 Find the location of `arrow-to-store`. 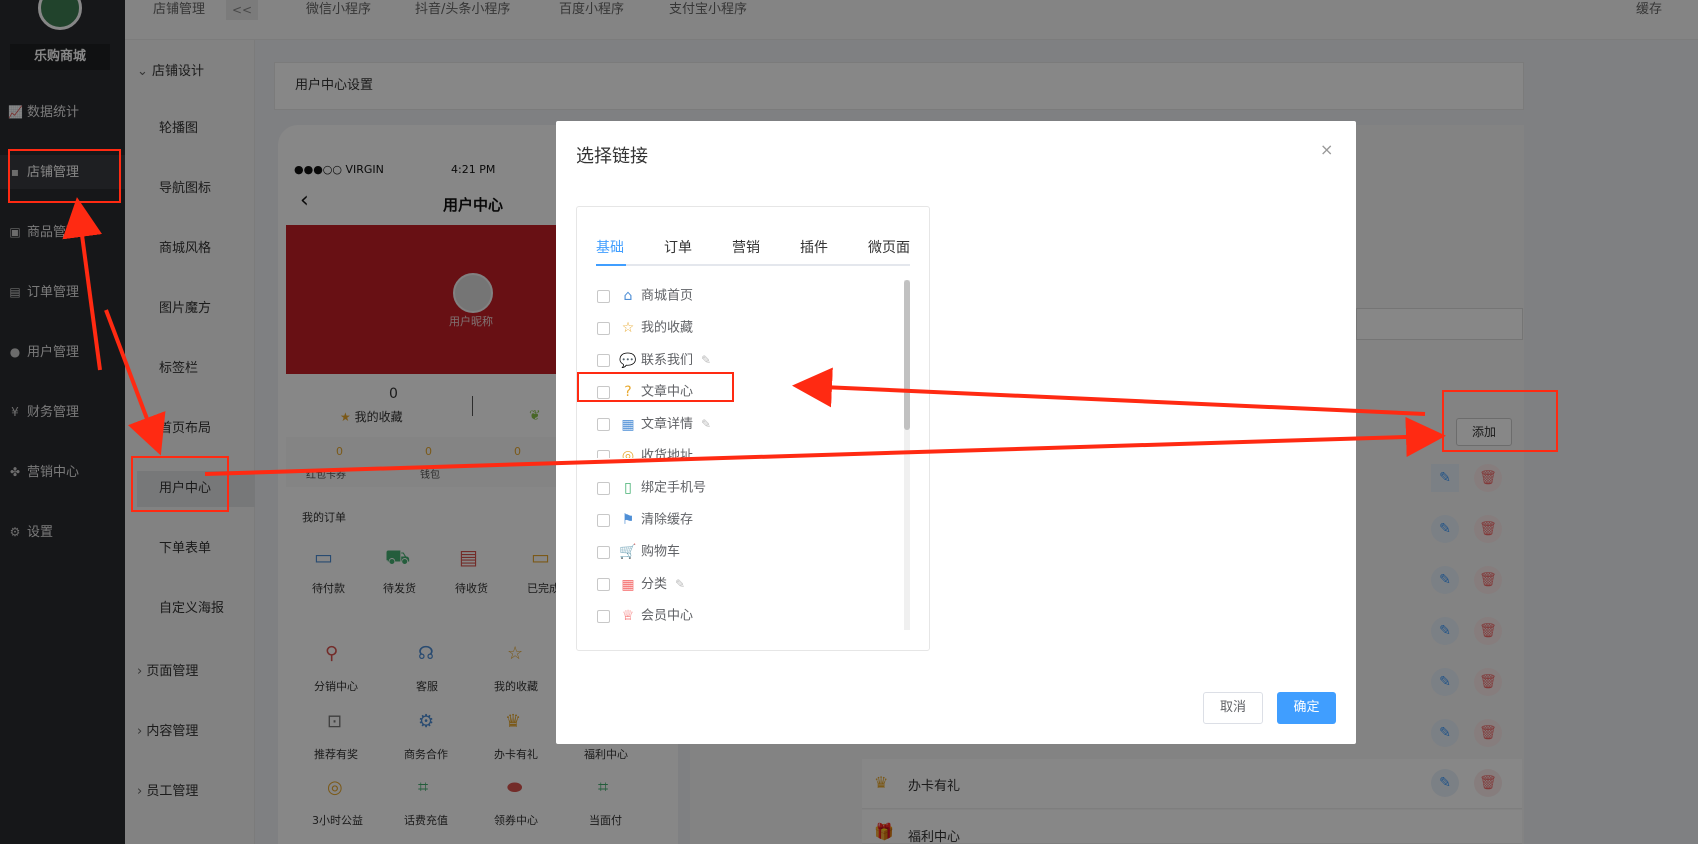

arrow-to-store is located at coordinates (82, 284).